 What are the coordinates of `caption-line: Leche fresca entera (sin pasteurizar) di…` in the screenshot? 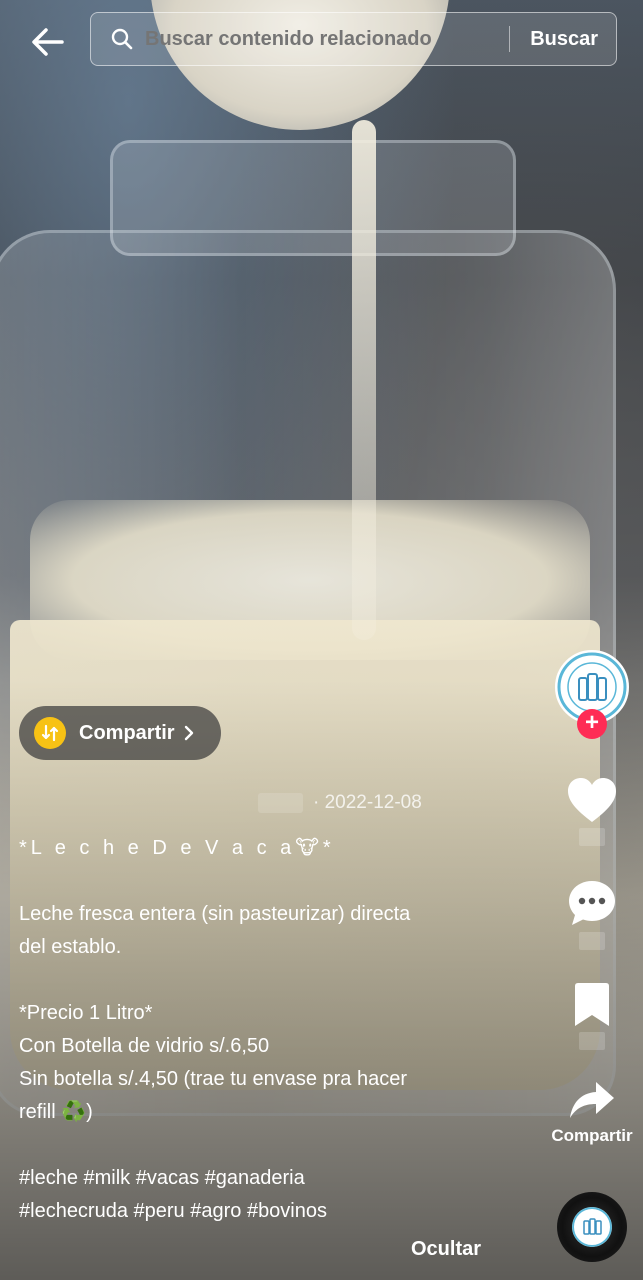 It's located at (215, 914).